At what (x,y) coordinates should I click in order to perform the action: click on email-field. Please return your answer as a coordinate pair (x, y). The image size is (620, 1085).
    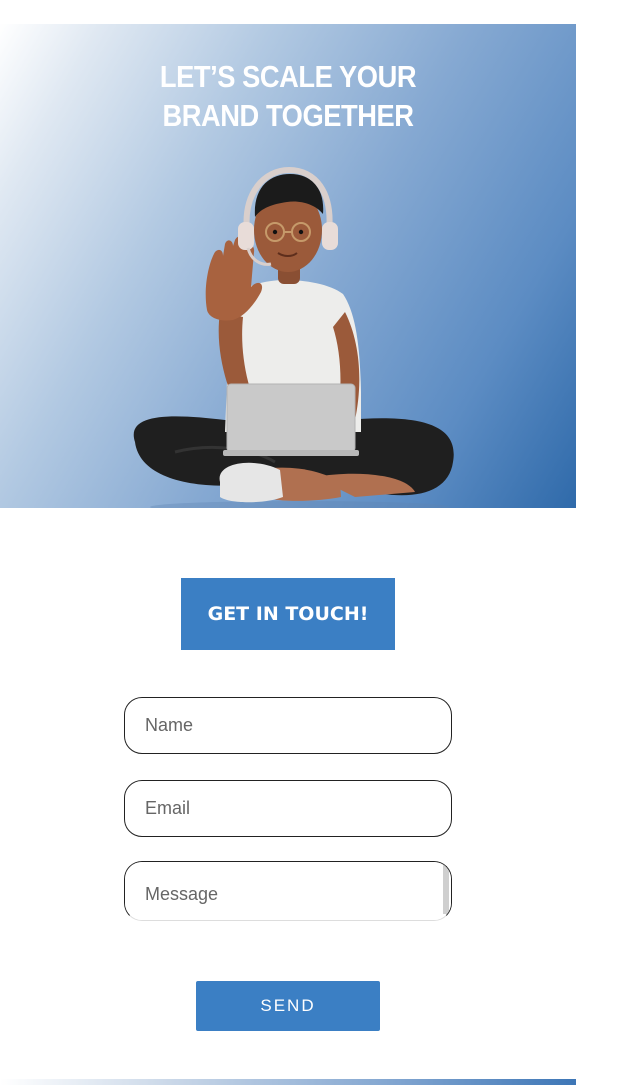
    Looking at the image, I should click on (288, 808).